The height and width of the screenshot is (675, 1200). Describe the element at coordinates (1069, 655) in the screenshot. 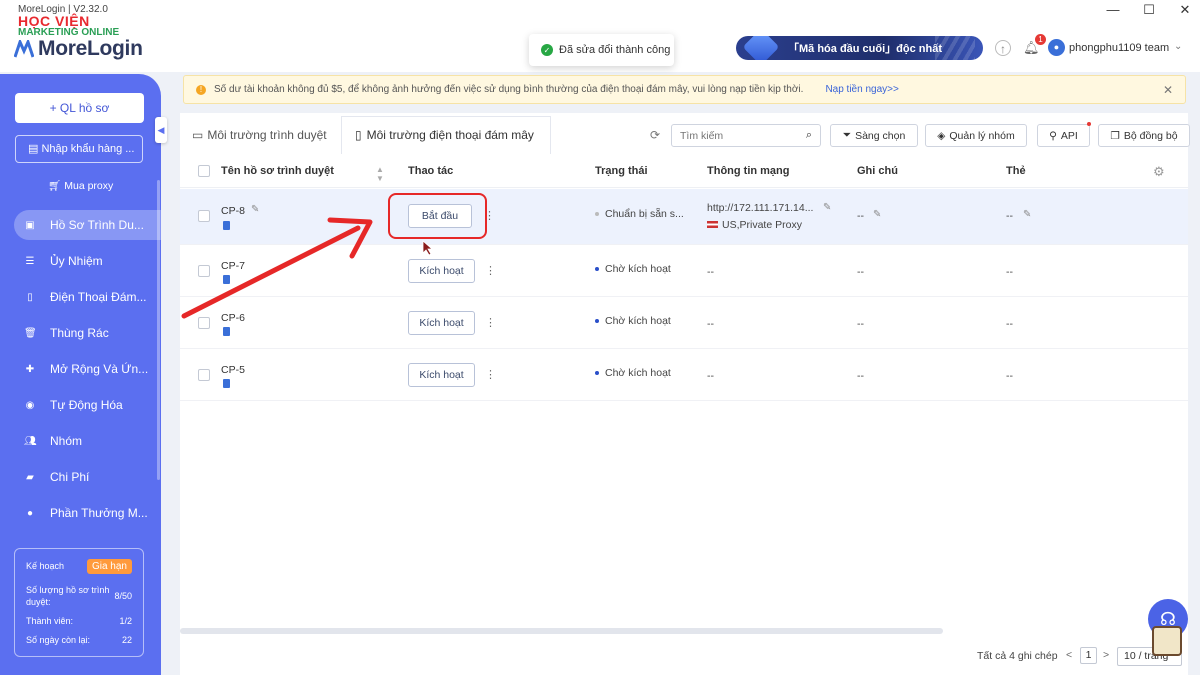

I see `prev-page-button: <` at that location.